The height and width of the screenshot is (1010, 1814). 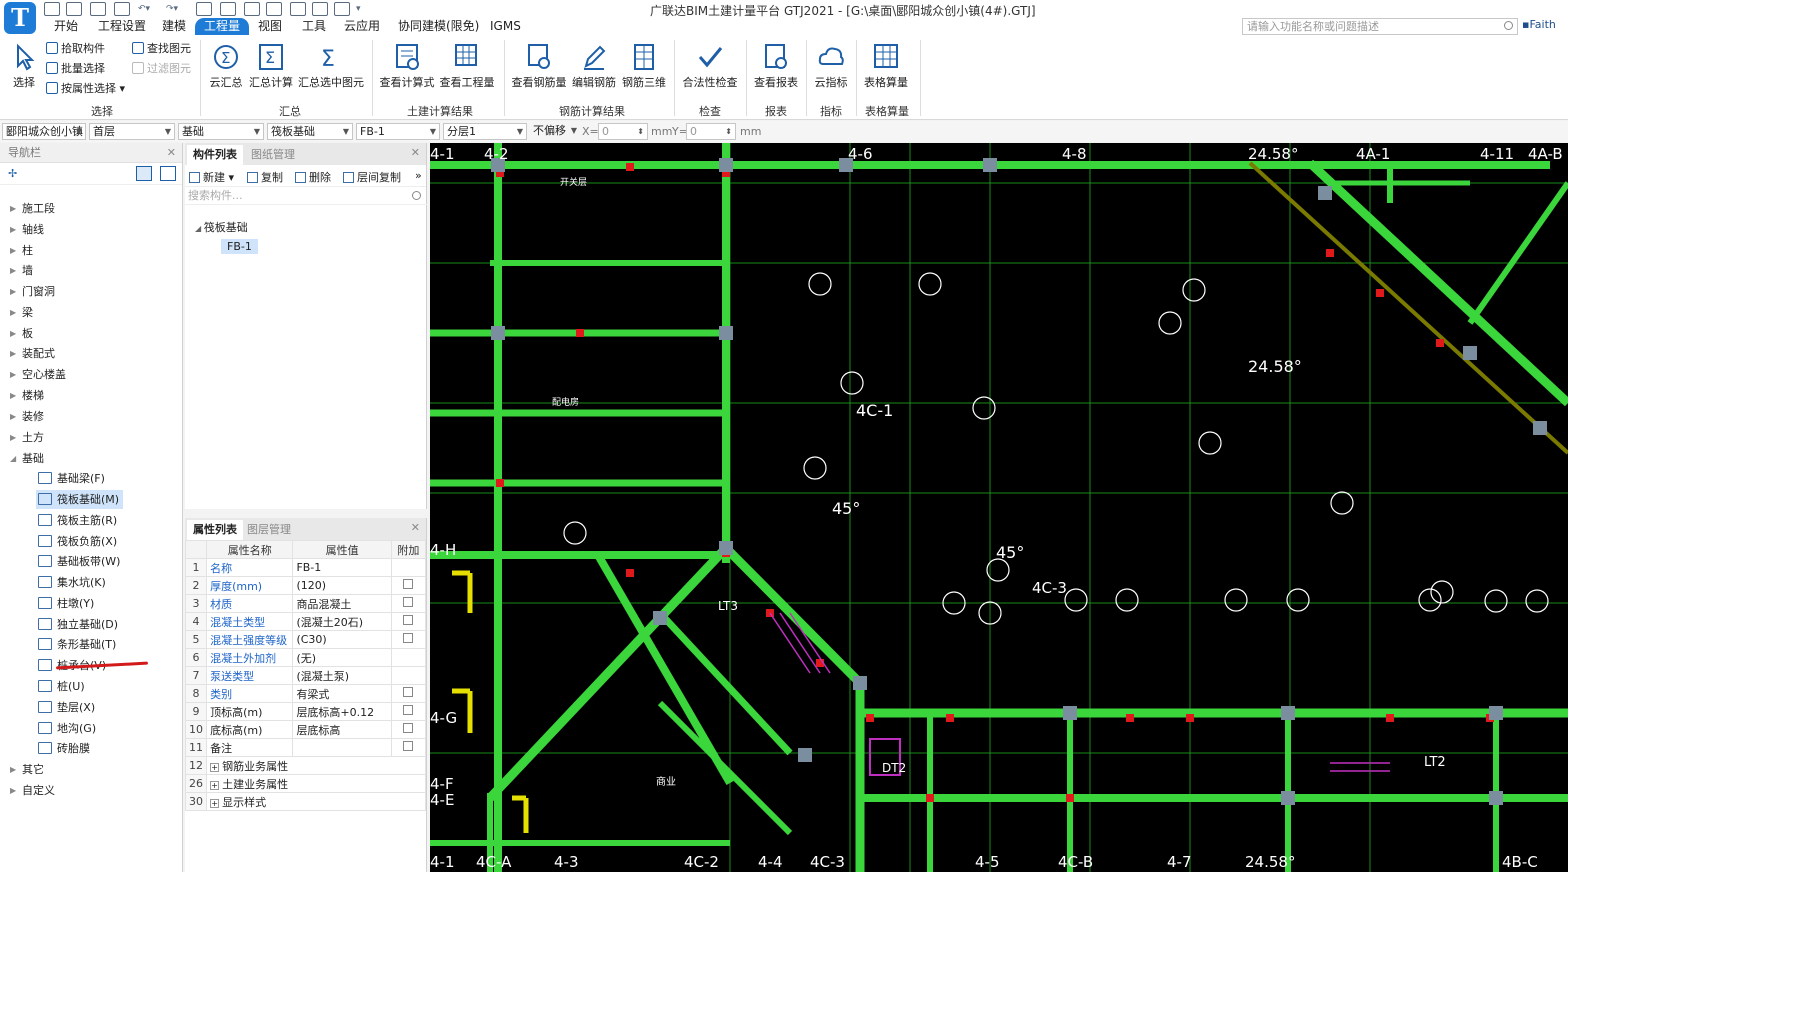 What do you see at coordinates (485, 131) in the screenshot?
I see `layer-select: 分层1 ▼` at bounding box center [485, 131].